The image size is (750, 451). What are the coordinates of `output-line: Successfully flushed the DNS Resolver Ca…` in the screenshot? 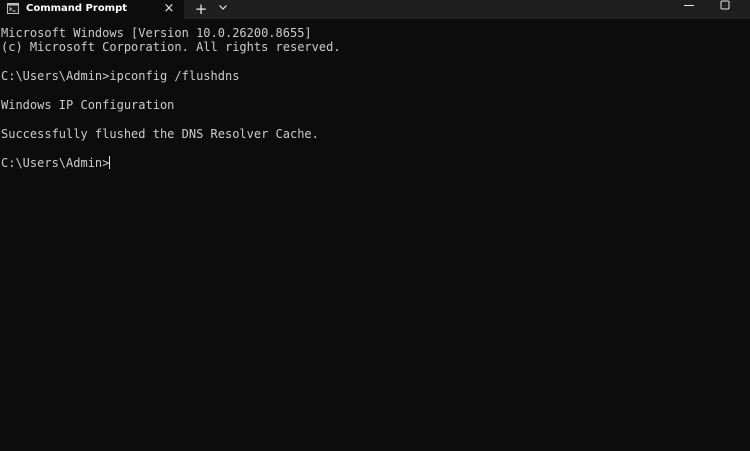 It's located at (160, 134).